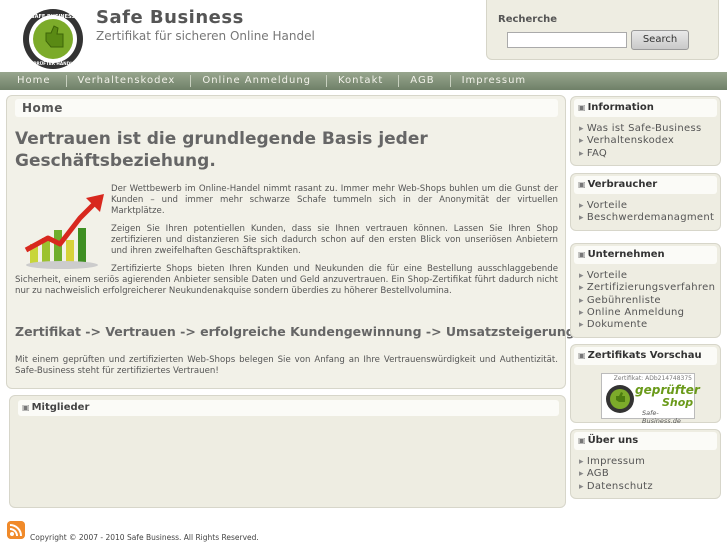  What do you see at coordinates (667, 390) in the screenshot?
I see `badge-text-1: geprüfter` at bounding box center [667, 390].